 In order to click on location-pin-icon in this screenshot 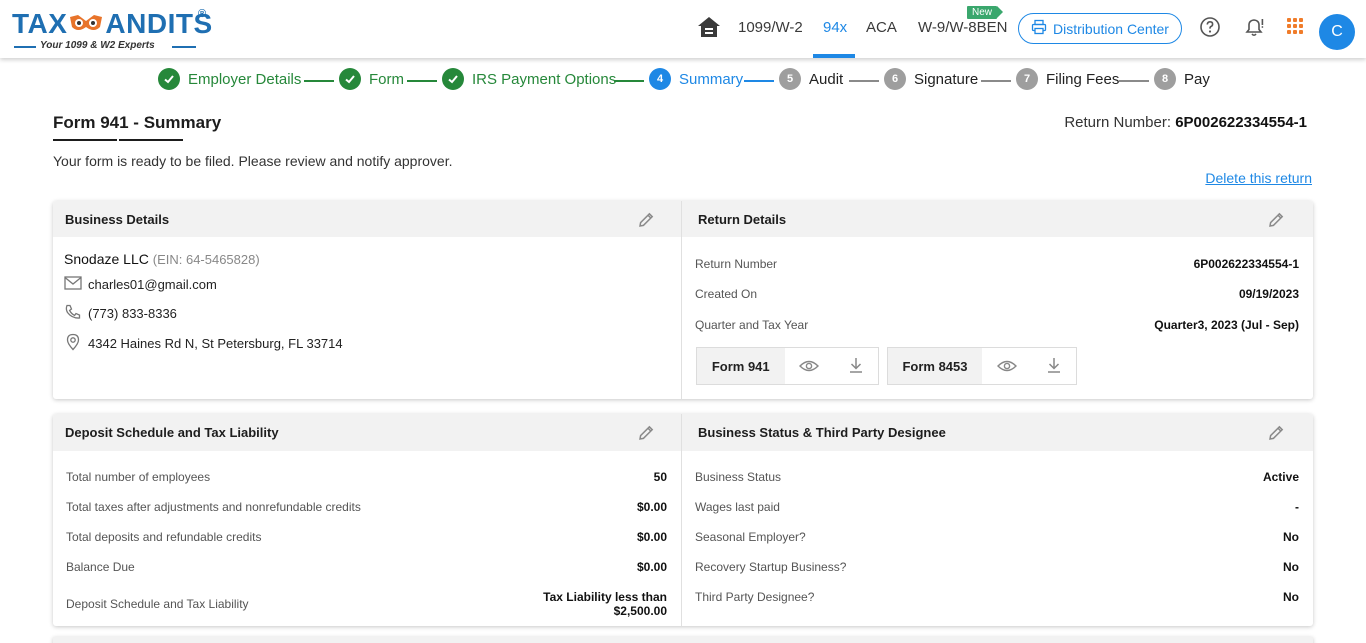, I will do `click(73, 343)`.